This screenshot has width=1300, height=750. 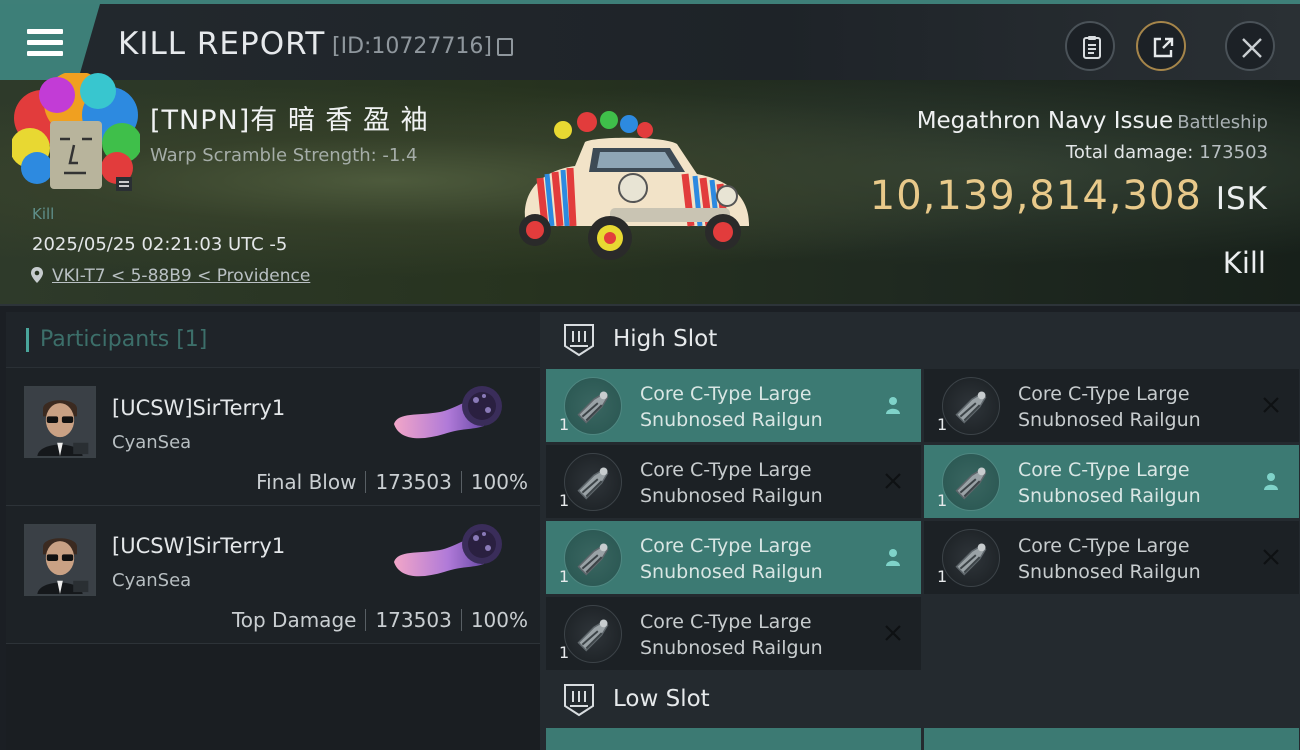 I want to click on high-slot-header: High Slot, so click(x=920, y=340).